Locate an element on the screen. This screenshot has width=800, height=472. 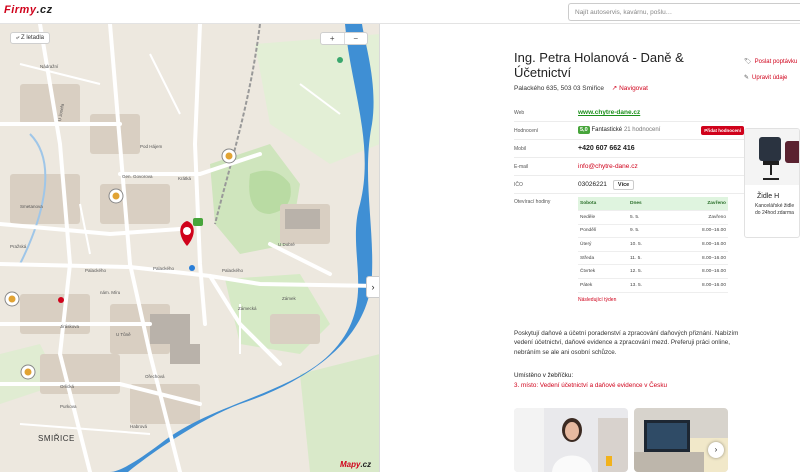
hours-day: Sobota is located at coordinates (604, 204).